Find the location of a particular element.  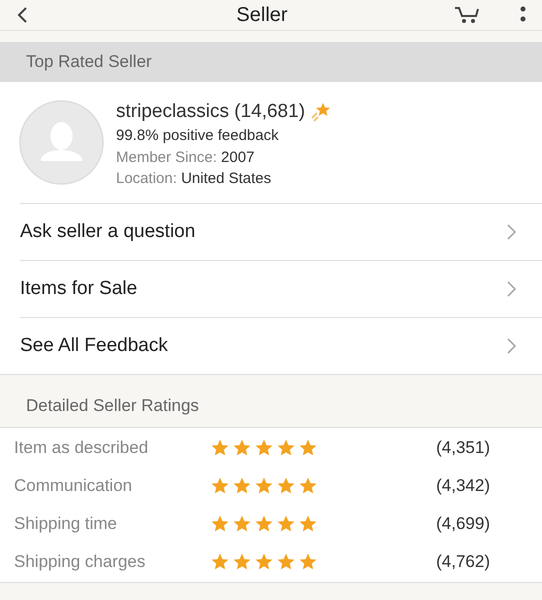

rating-label: Shipping charges is located at coordinates (80, 562).